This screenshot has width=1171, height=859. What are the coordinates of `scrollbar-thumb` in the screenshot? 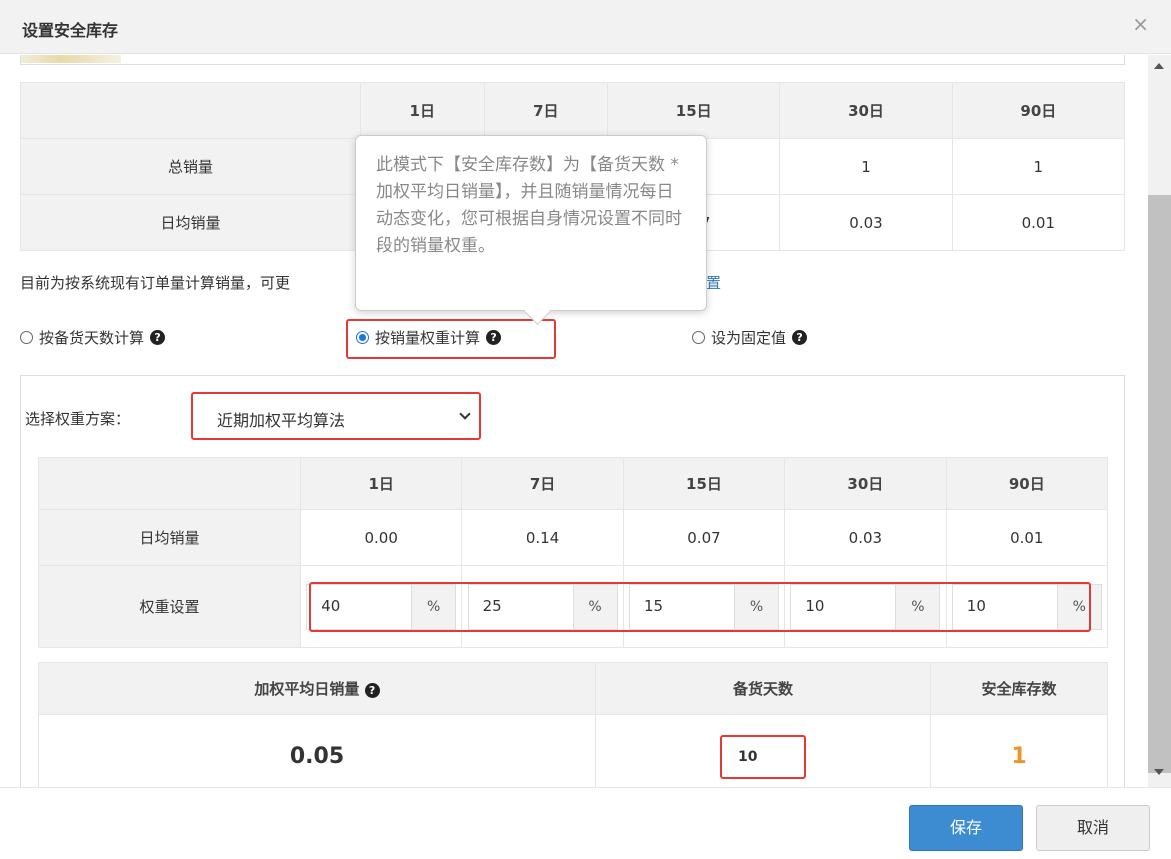 It's located at (1159, 484).